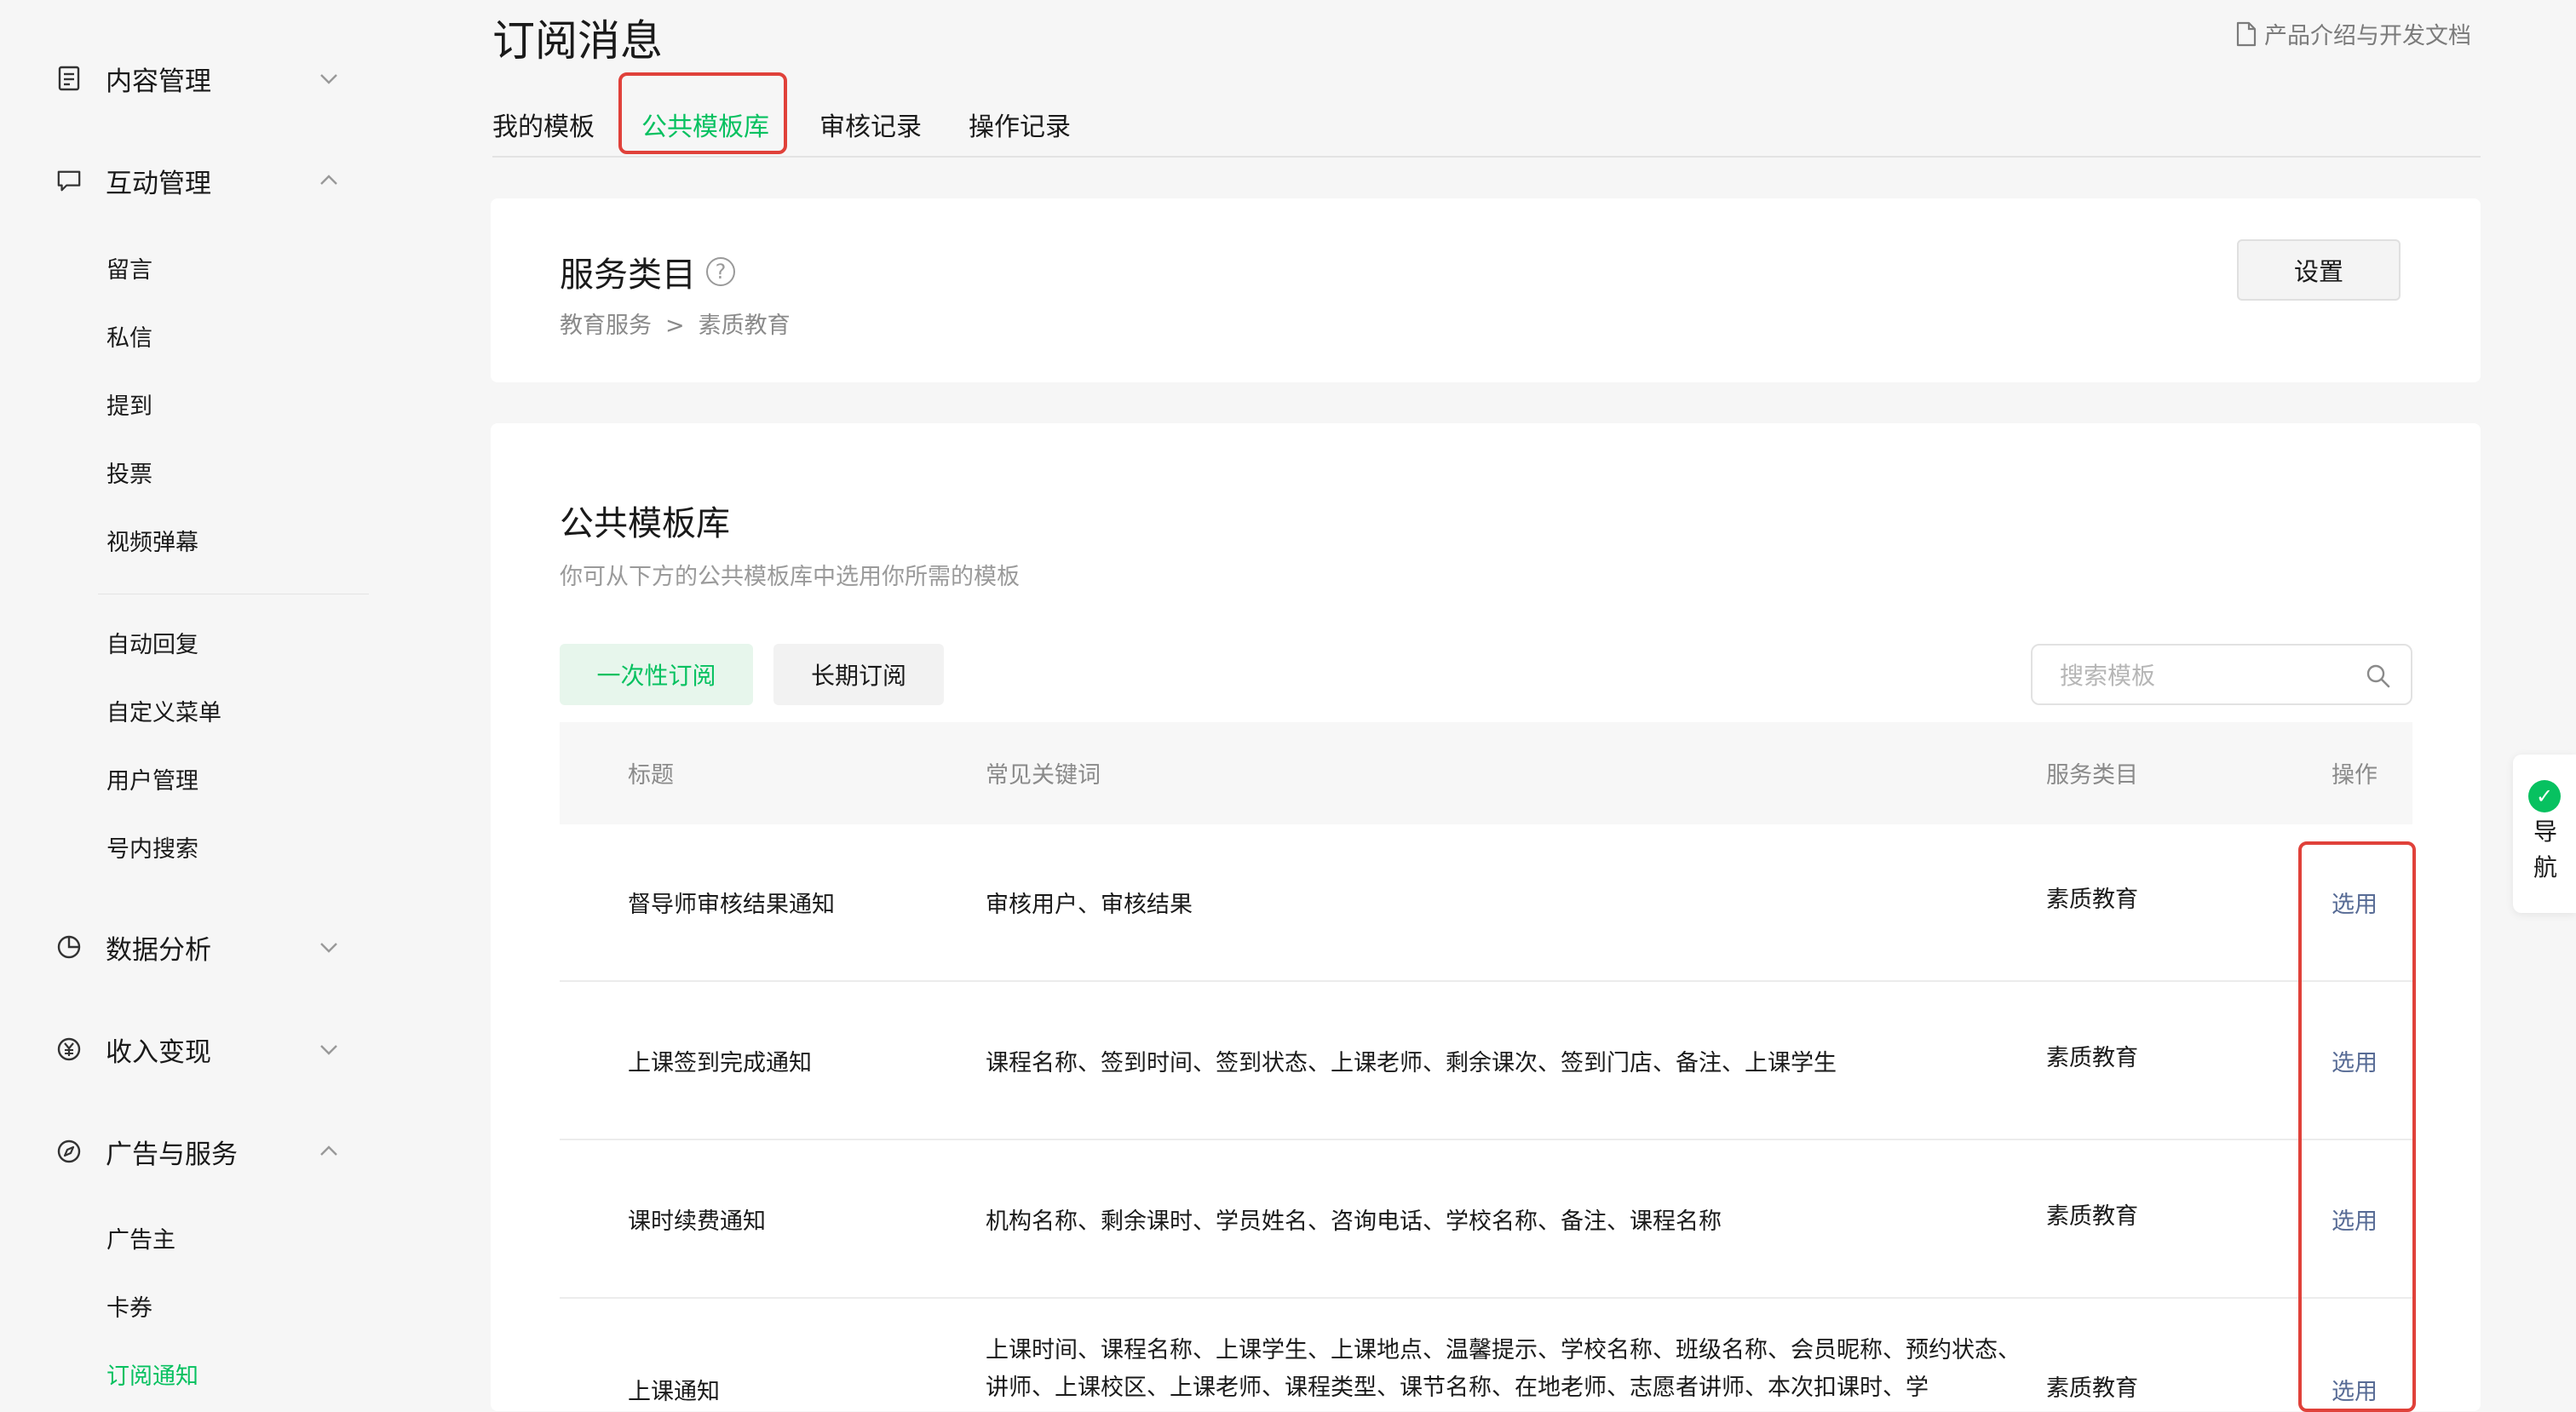 This screenshot has height=1412, width=2576. What do you see at coordinates (628, 275) in the screenshot?
I see `service-category-label: 服务类目` at bounding box center [628, 275].